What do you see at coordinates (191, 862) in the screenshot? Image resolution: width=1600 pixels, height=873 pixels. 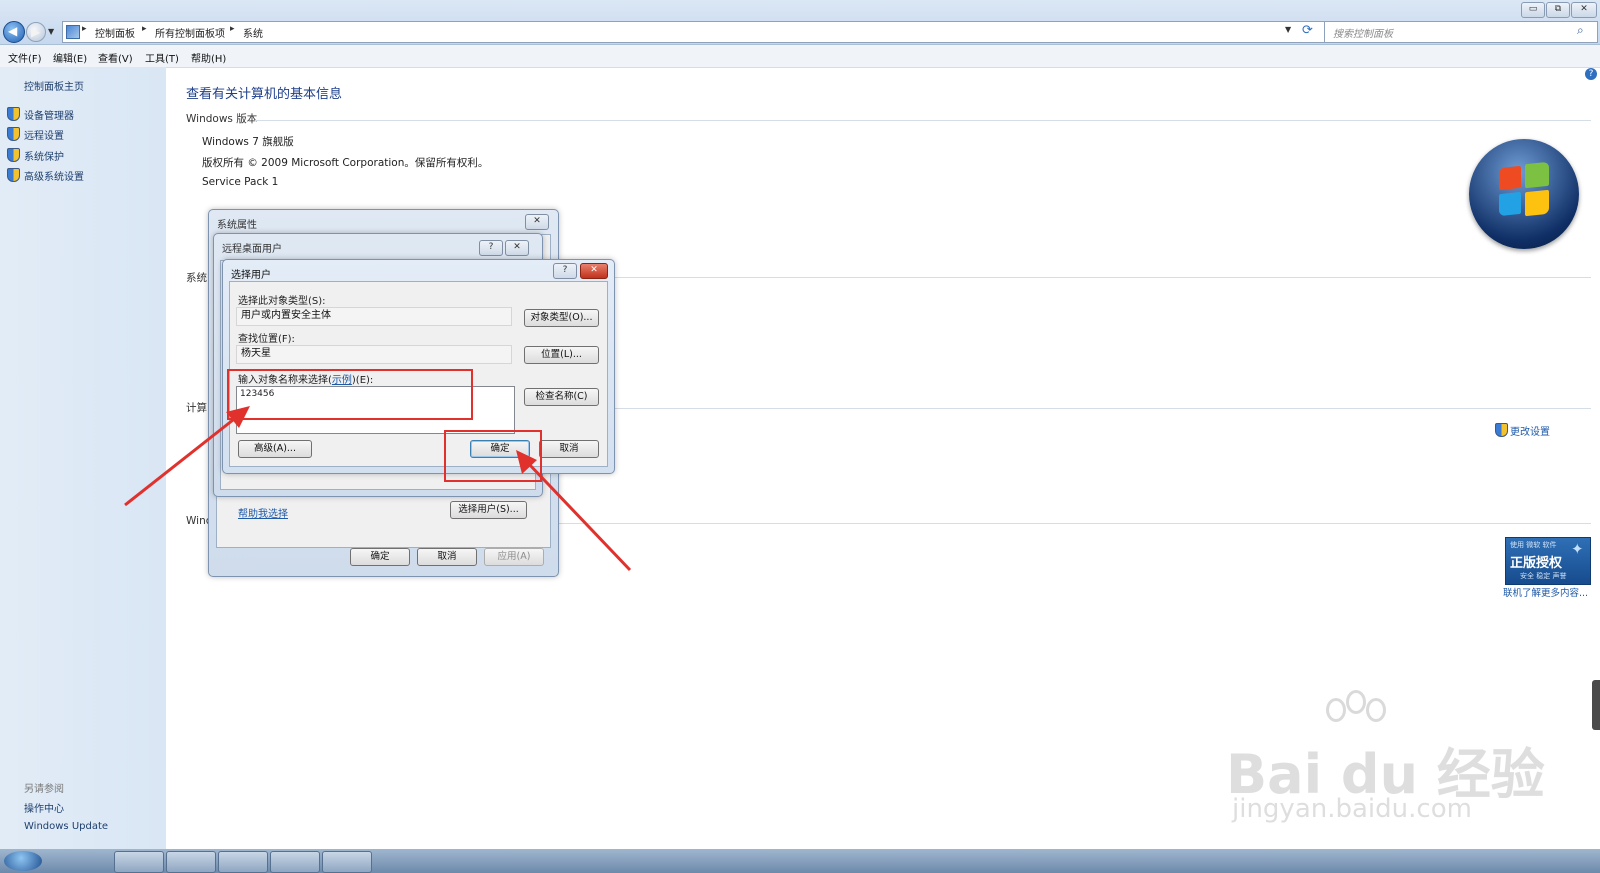 I see `taskbar-explorer` at bounding box center [191, 862].